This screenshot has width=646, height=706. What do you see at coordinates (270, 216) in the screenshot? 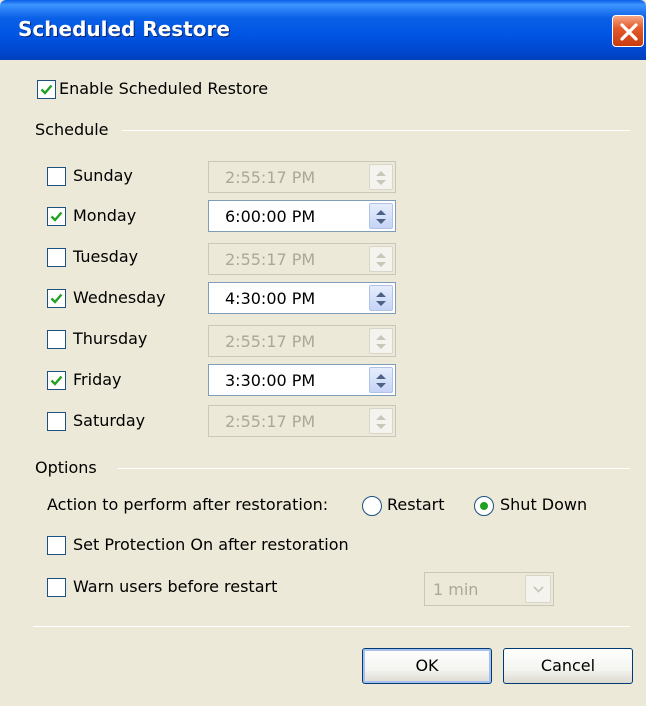
I see `monday-time-value: 6:00:00 PM` at bounding box center [270, 216].